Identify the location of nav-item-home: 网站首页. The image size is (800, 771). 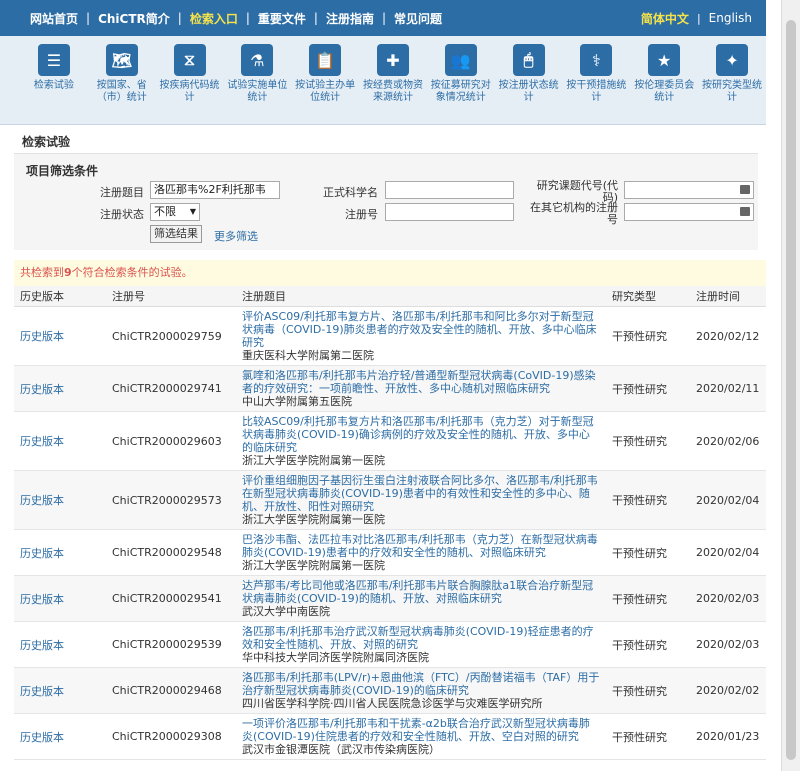
(54, 18).